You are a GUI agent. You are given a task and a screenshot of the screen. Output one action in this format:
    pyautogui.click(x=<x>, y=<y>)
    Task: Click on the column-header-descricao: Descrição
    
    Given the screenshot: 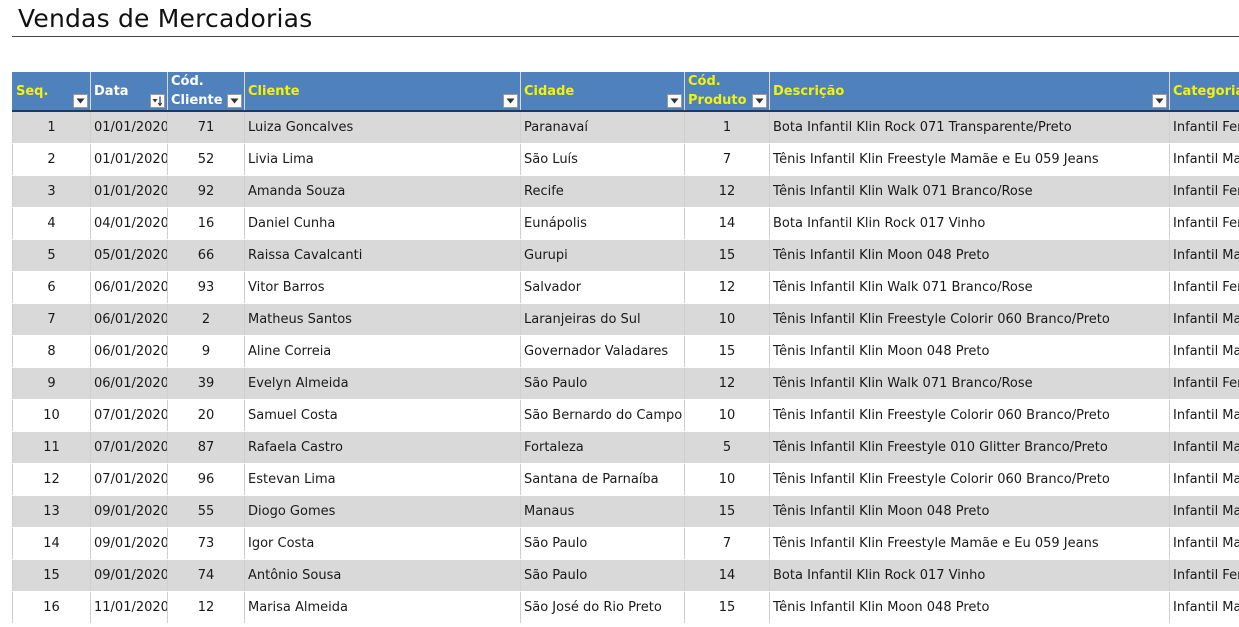 What is the action you would take?
    pyautogui.click(x=969, y=91)
    